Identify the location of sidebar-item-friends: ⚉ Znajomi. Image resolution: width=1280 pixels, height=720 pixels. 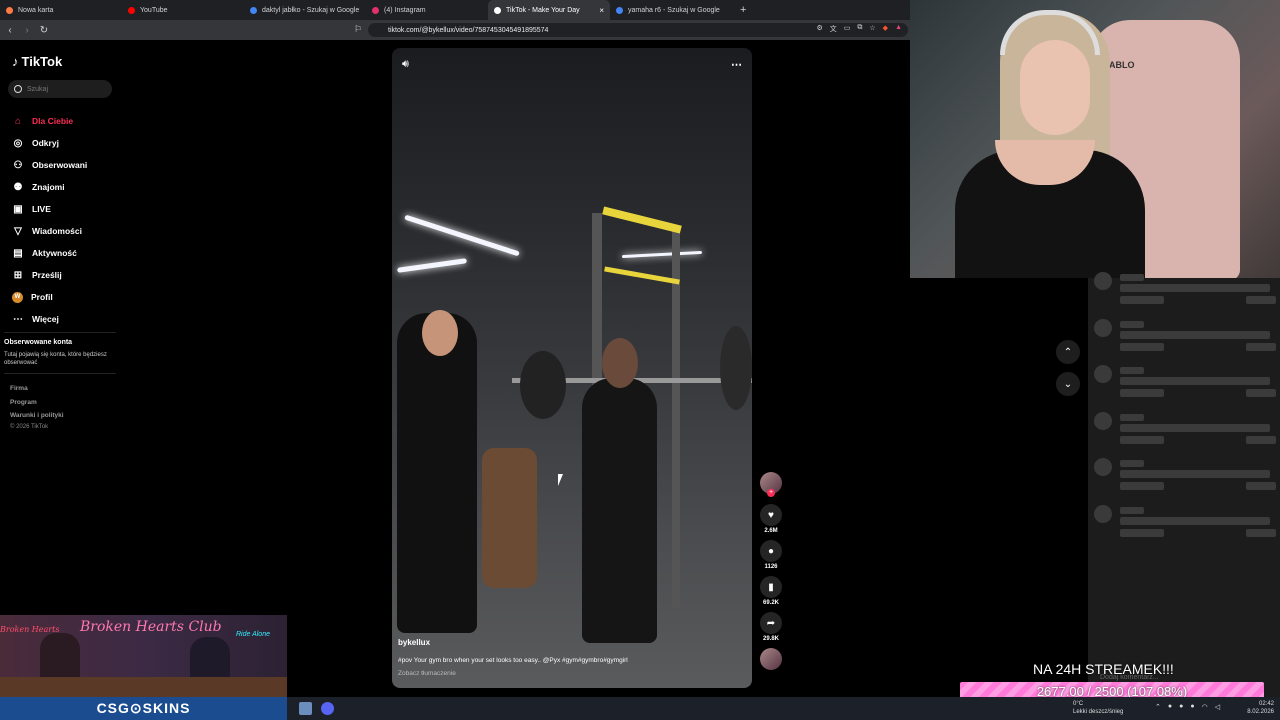
(49, 187).